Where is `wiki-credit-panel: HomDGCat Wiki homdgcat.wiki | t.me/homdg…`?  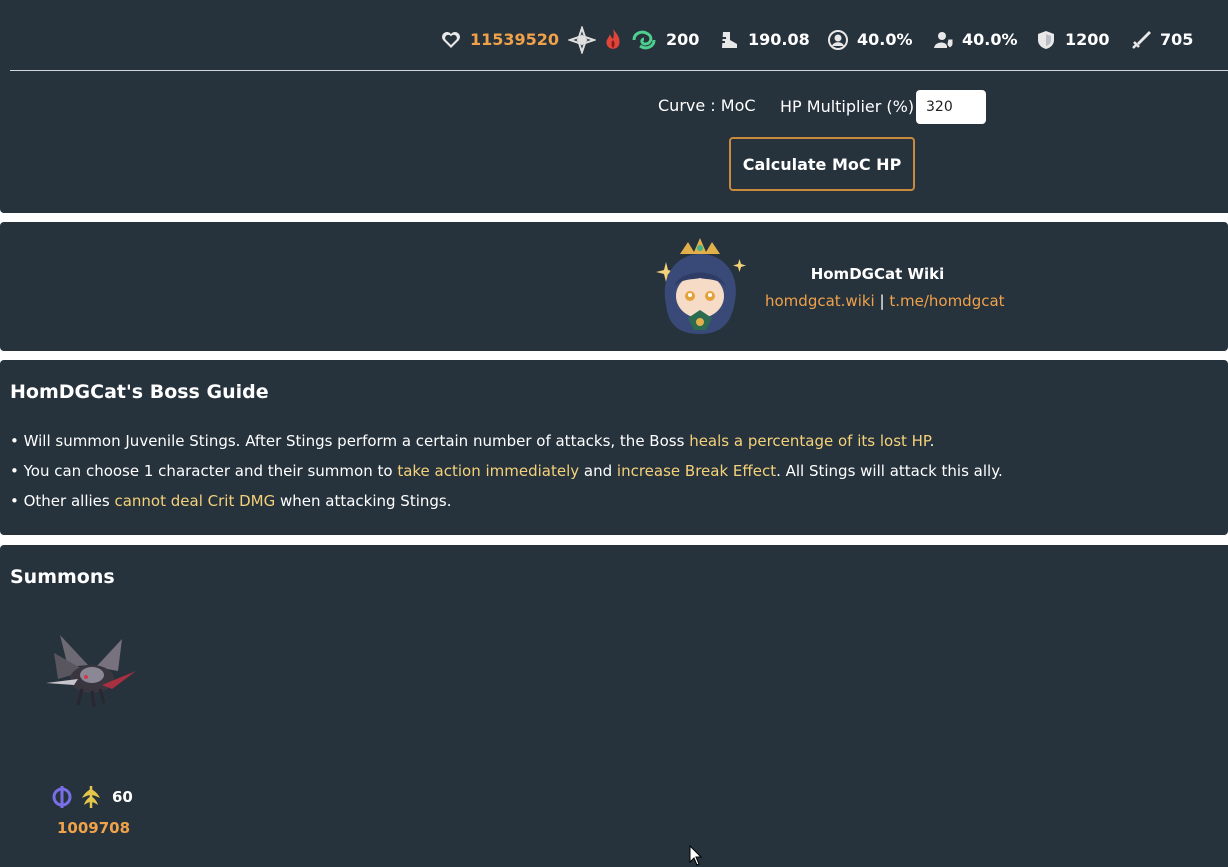 wiki-credit-panel: HomDGCat Wiki homdgcat.wiki | t.me/homdg… is located at coordinates (614, 286).